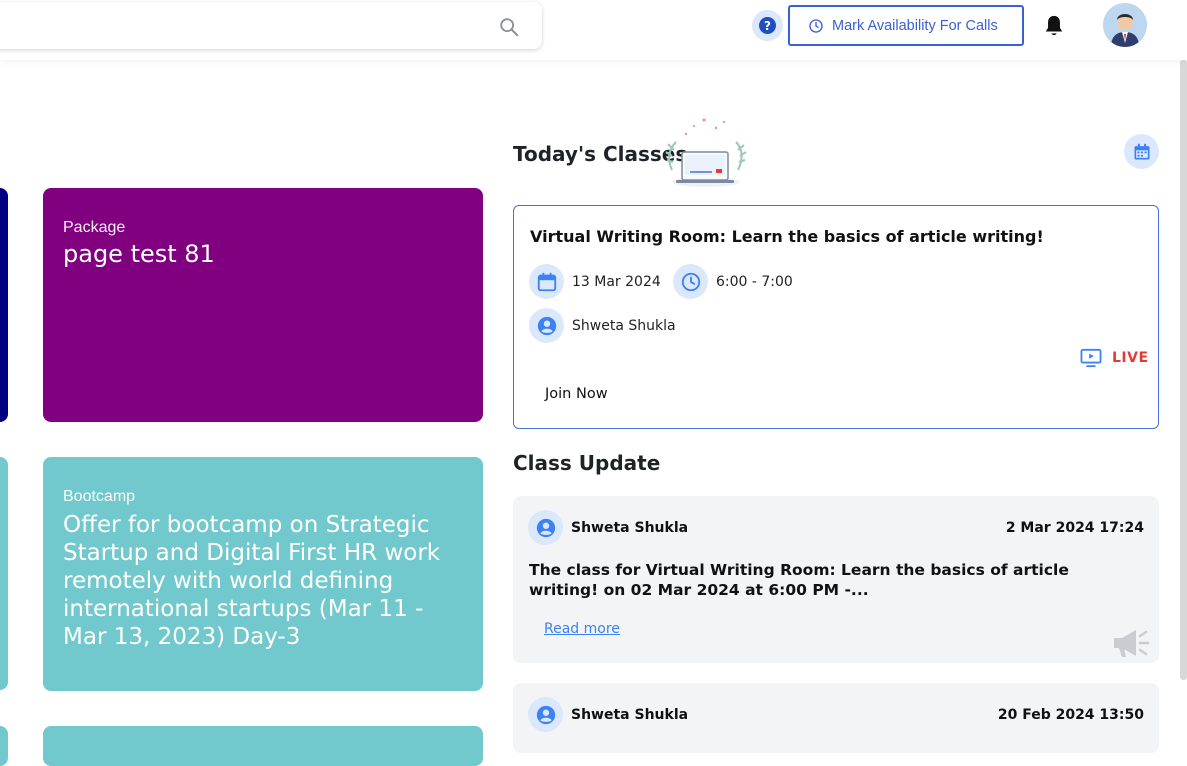 The height and width of the screenshot is (766, 1187). What do you see at coordinates (600, 154) in the screenshot?
I see `todays-classes-heading: Today's Classes` at bounding box center [600, 154].